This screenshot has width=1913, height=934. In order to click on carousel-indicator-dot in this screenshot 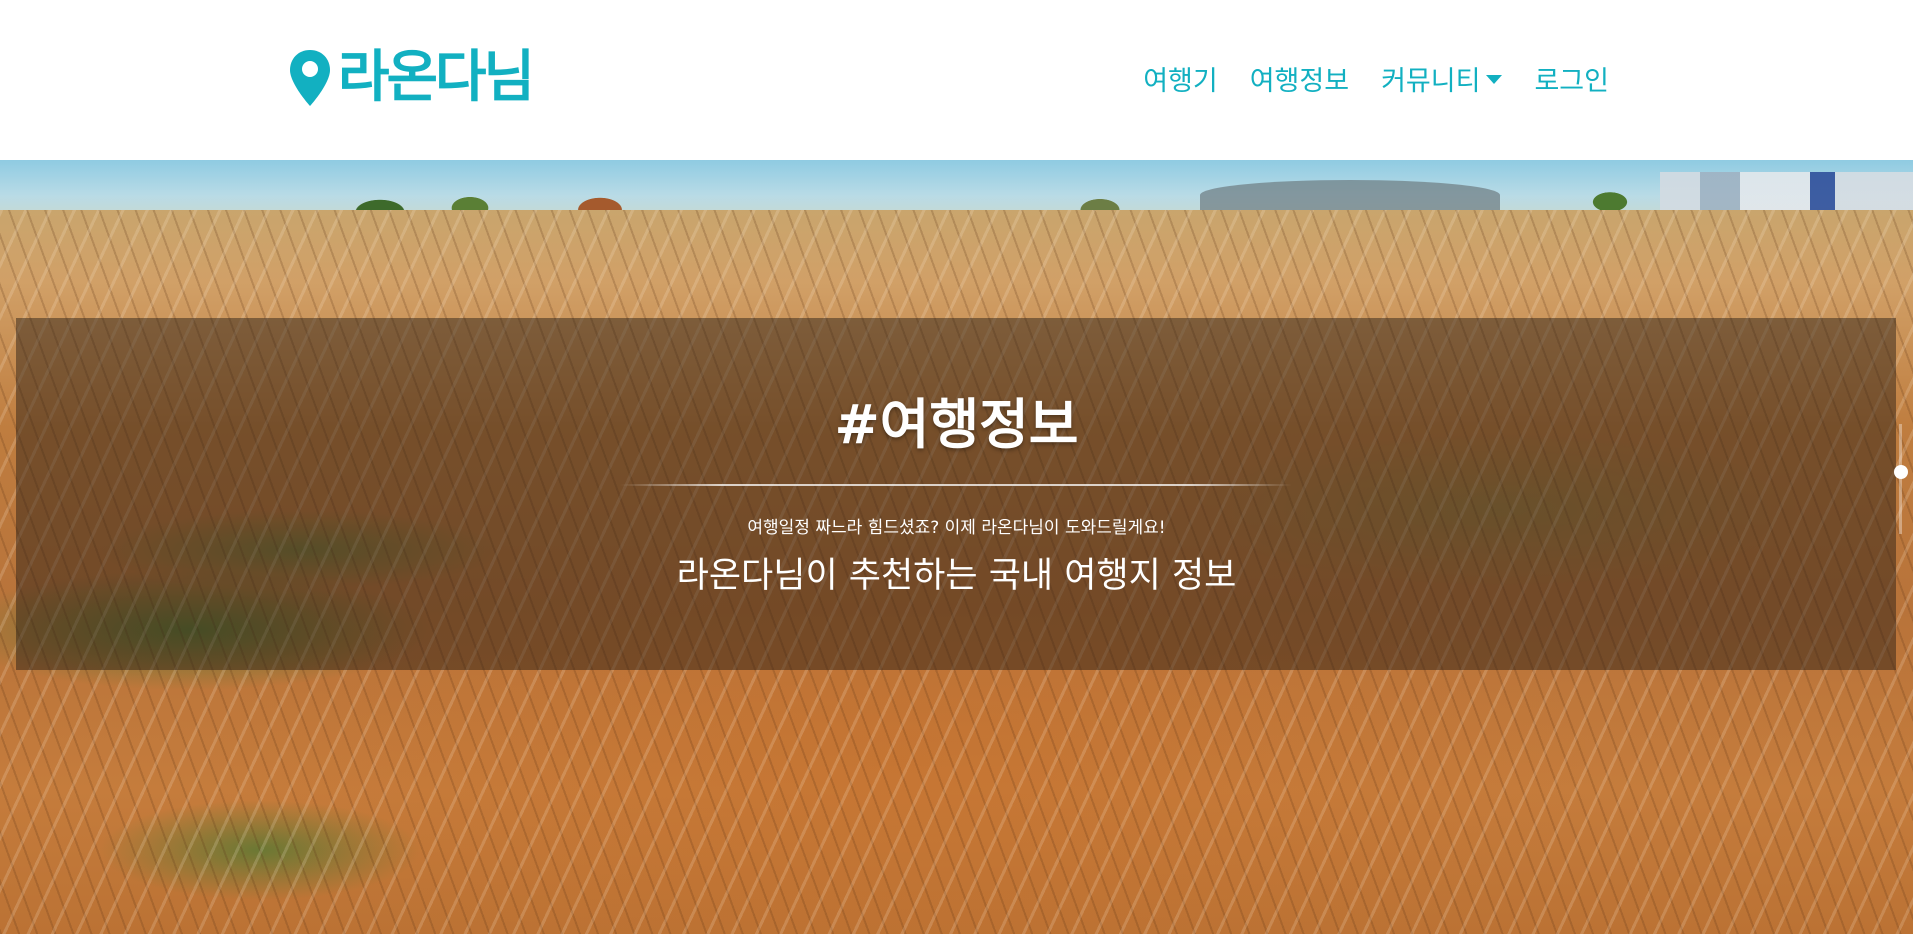, I will do `click(1901, 472)`.